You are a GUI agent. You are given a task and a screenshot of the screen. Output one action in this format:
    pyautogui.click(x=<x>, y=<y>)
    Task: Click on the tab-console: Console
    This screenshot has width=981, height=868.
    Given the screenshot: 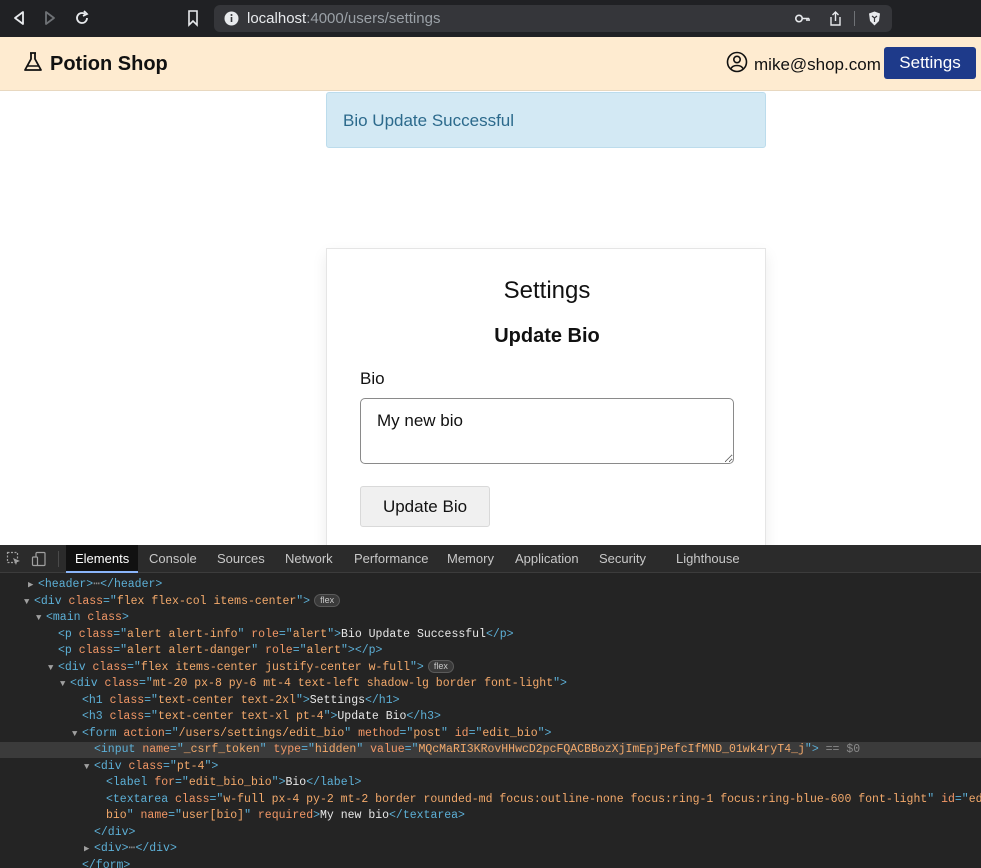 What is the action you would take?
    pyautogui.click(x=173, y=559)
    